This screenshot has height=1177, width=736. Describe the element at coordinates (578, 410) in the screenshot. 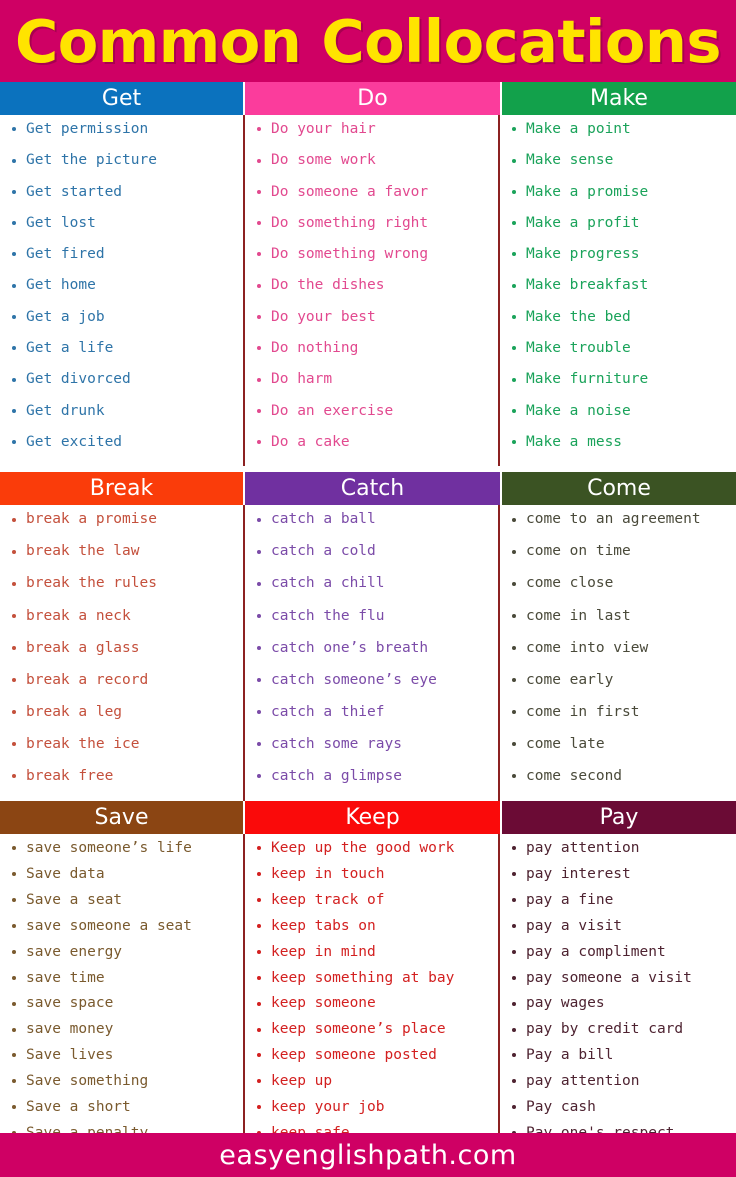

I see `list-item-label: Make a noise` at that location.